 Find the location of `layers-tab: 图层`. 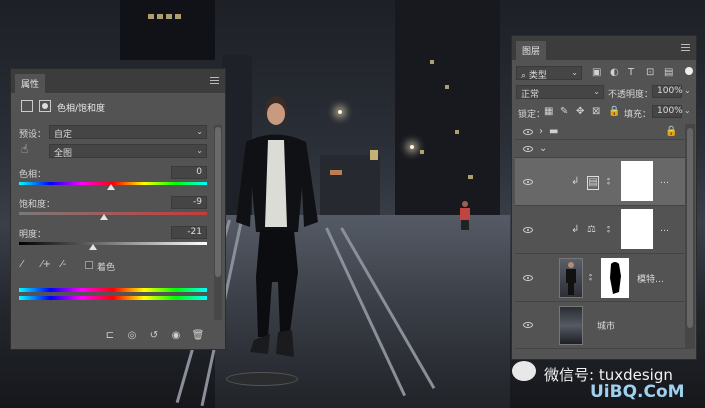

layers-tab: 图层 is located at coordinates (531, 50).